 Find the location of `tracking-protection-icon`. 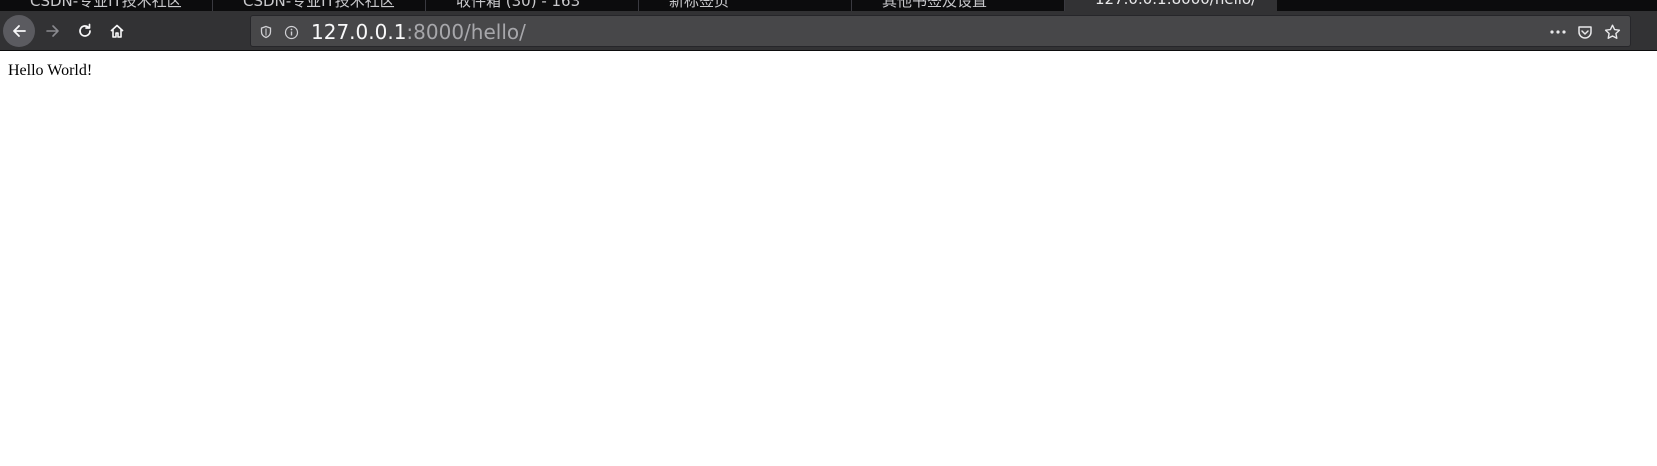

tracking-protection-icon is located at coordinates (266, 32).